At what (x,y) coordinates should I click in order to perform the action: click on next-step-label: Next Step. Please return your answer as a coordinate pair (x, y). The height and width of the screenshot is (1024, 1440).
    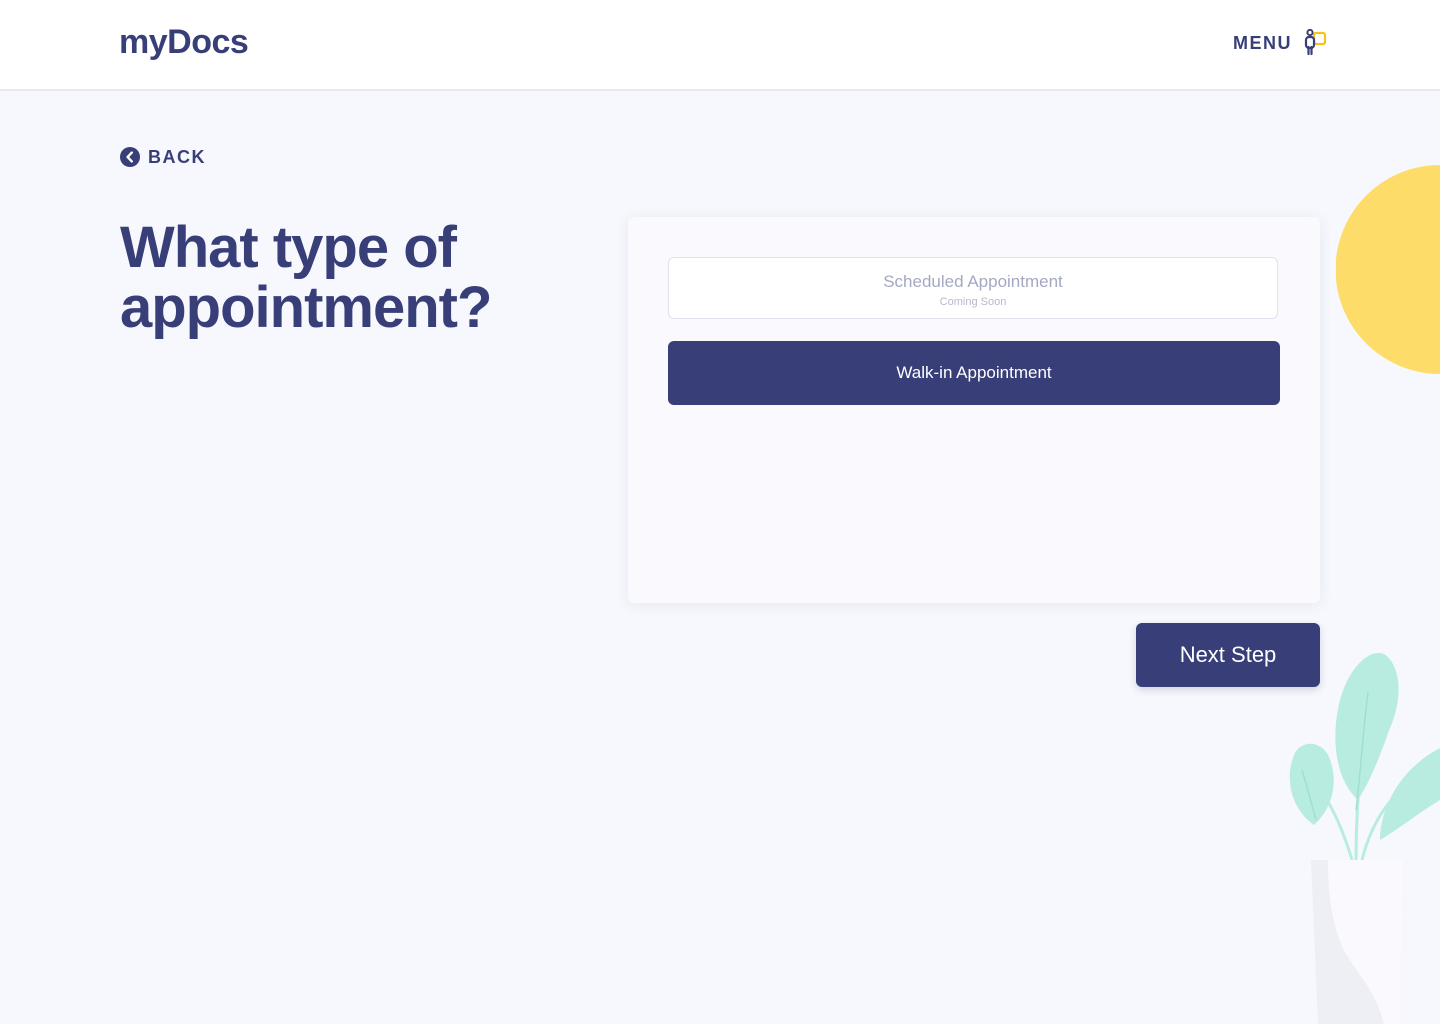
    Looking at the image, I should click on (1228, 654).